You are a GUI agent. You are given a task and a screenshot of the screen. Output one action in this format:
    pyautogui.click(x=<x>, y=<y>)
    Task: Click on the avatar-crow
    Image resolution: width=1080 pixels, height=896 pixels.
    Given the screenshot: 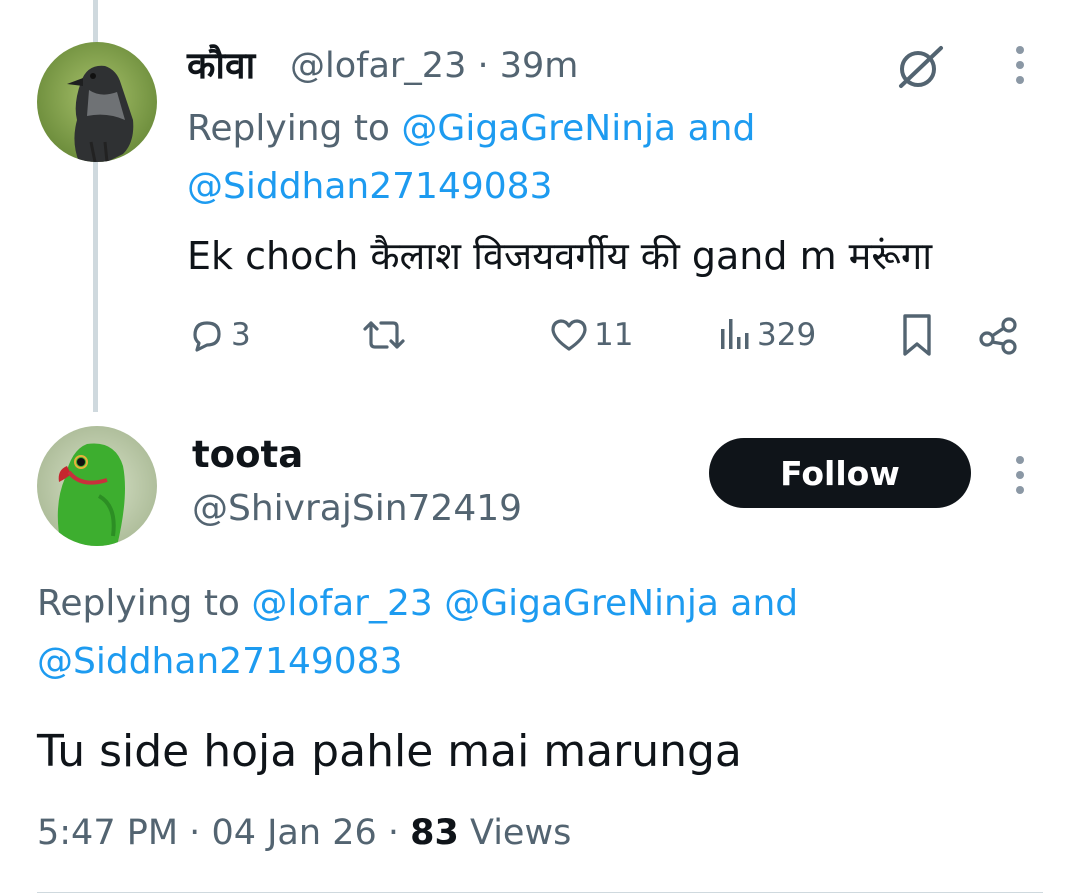 What is the action you would take?
    pyautogui.click(x=97, y=102)
    